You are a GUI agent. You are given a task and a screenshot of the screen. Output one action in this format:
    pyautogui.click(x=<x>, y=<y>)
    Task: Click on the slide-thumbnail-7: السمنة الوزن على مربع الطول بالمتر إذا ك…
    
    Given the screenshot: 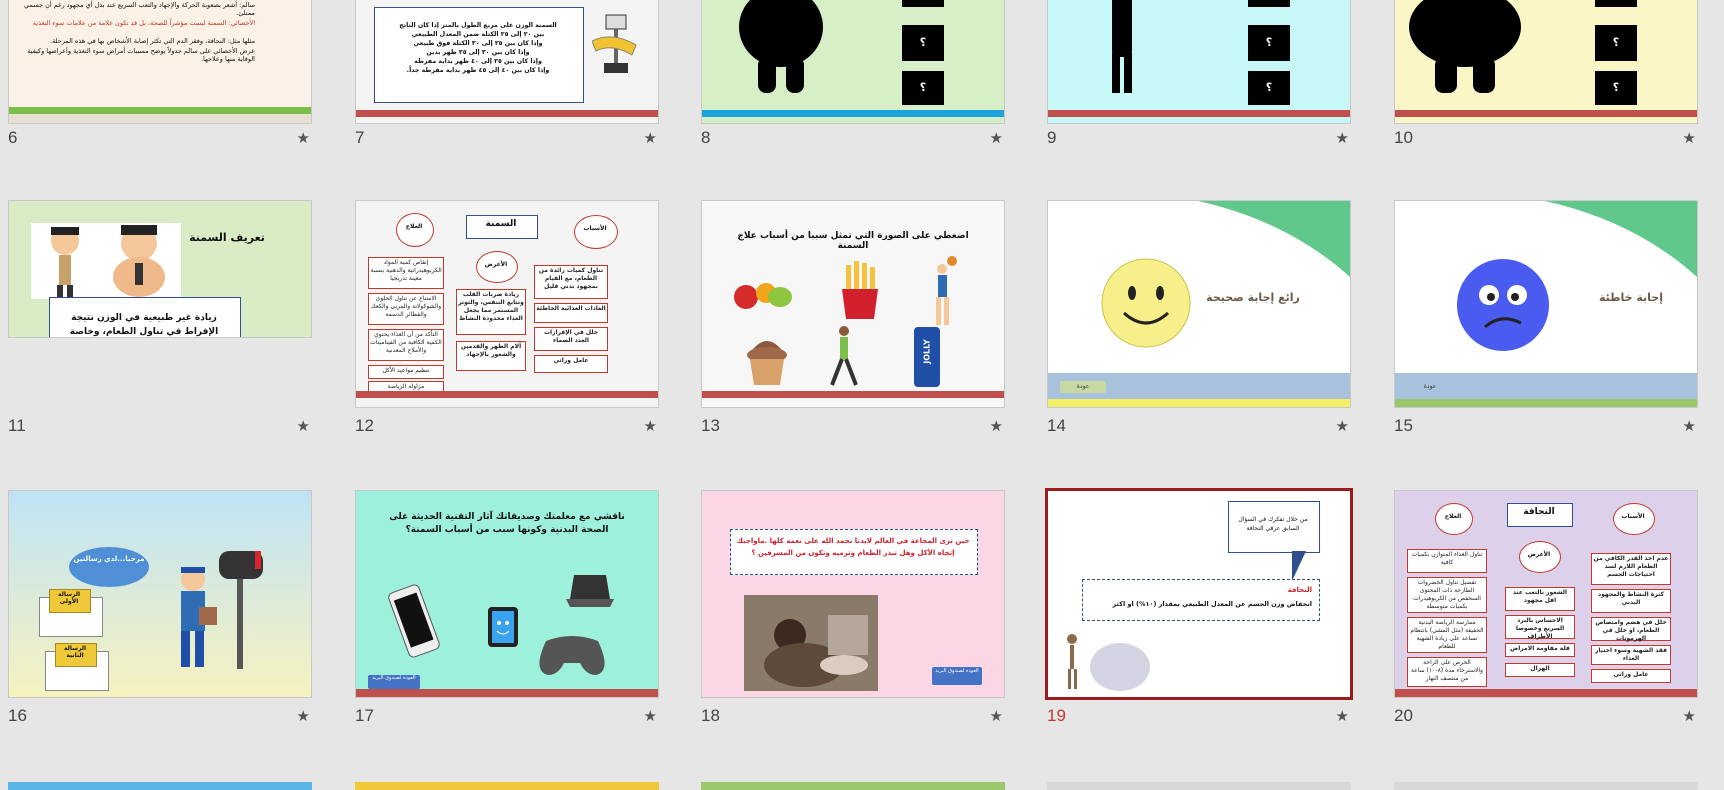 What is the action you would take?
    pyautogui.click(x=507, y=73)
    